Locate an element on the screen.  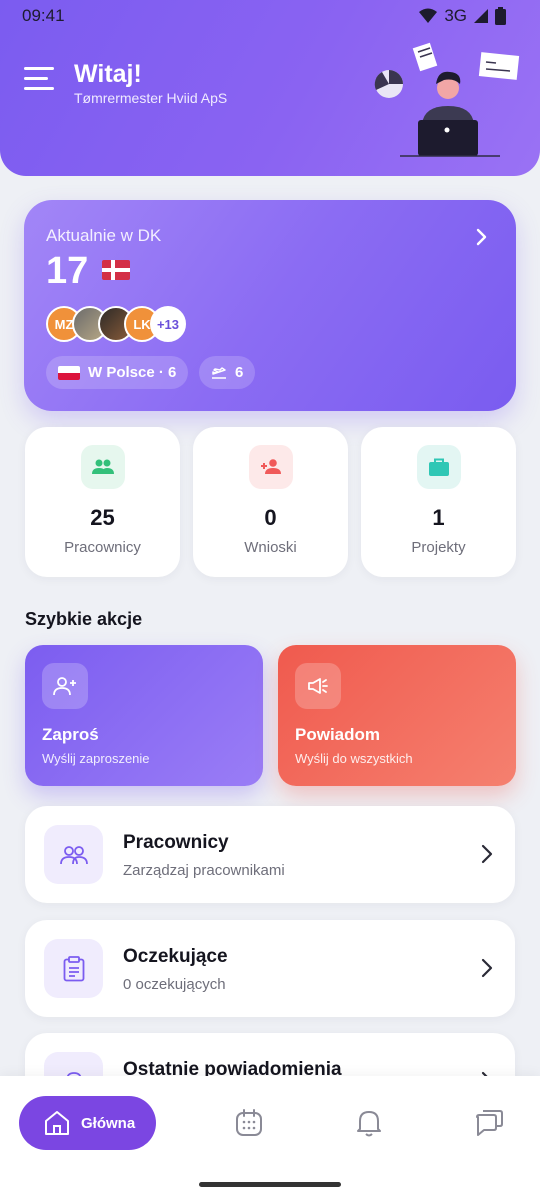
dk-worker-count: 17 is located at coordinates (67, 271).